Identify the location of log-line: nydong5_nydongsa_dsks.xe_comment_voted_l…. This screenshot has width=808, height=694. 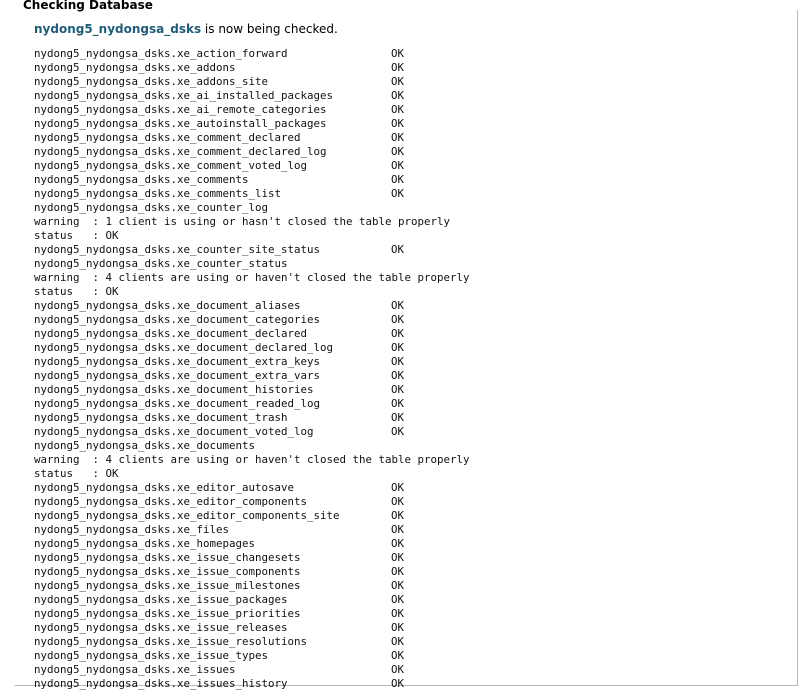
(219, 166).